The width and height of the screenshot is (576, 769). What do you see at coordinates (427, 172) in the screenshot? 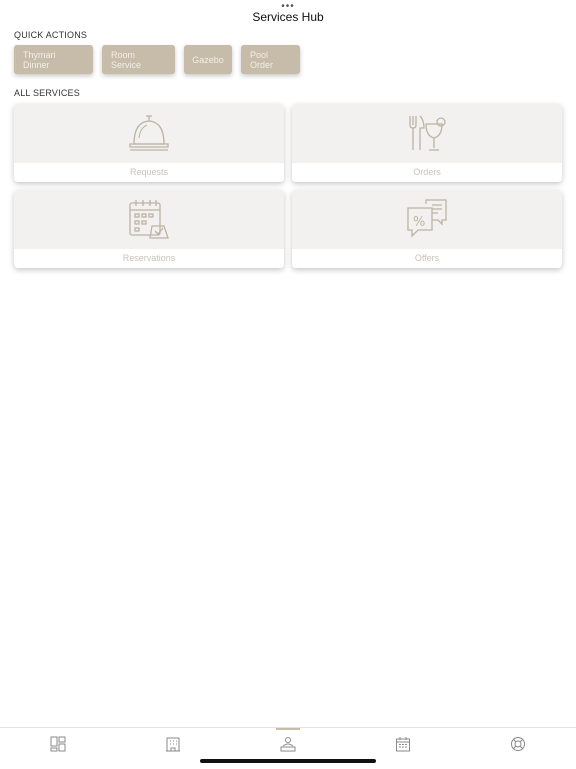
I see `service-card-label: Orders` at bounding box center [427, 172].